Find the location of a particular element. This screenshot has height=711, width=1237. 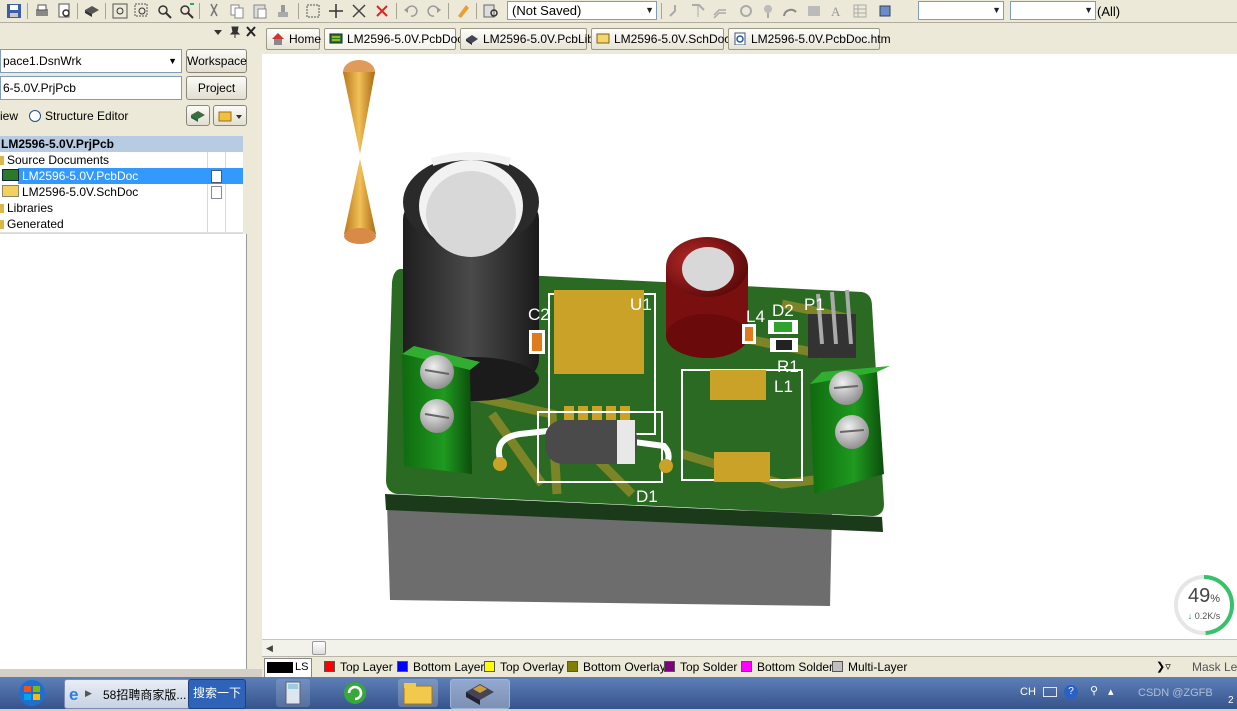

rubber-stamp-icon is located at coordinates (283, 11).